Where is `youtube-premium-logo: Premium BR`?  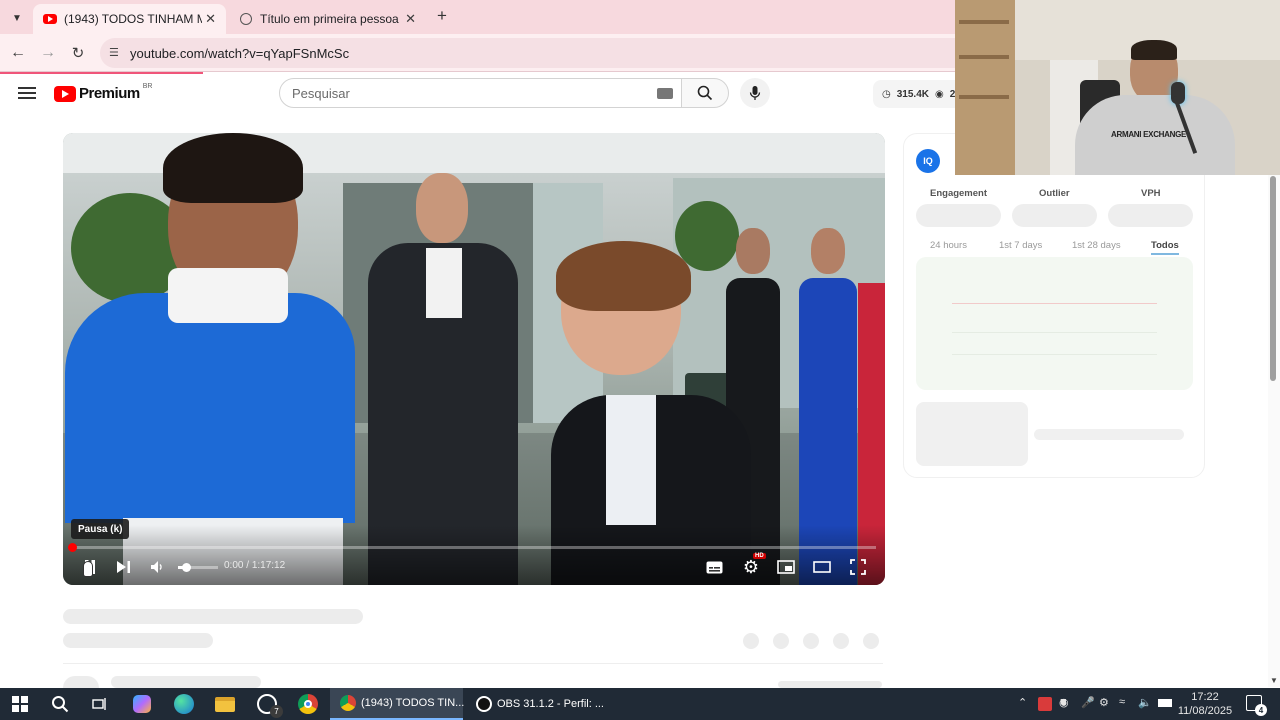 youtube-premium-logo: Premium BR is located at coordinates (103, 92).